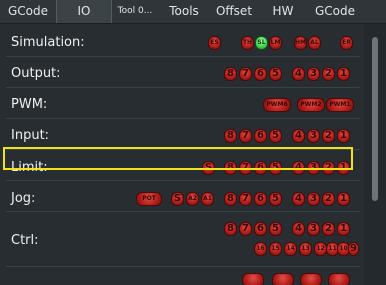  What do you see at coordinates (149, 199) in the screenshot?
I see `jog-led-pot: POT` at bounding box center [149, 199].